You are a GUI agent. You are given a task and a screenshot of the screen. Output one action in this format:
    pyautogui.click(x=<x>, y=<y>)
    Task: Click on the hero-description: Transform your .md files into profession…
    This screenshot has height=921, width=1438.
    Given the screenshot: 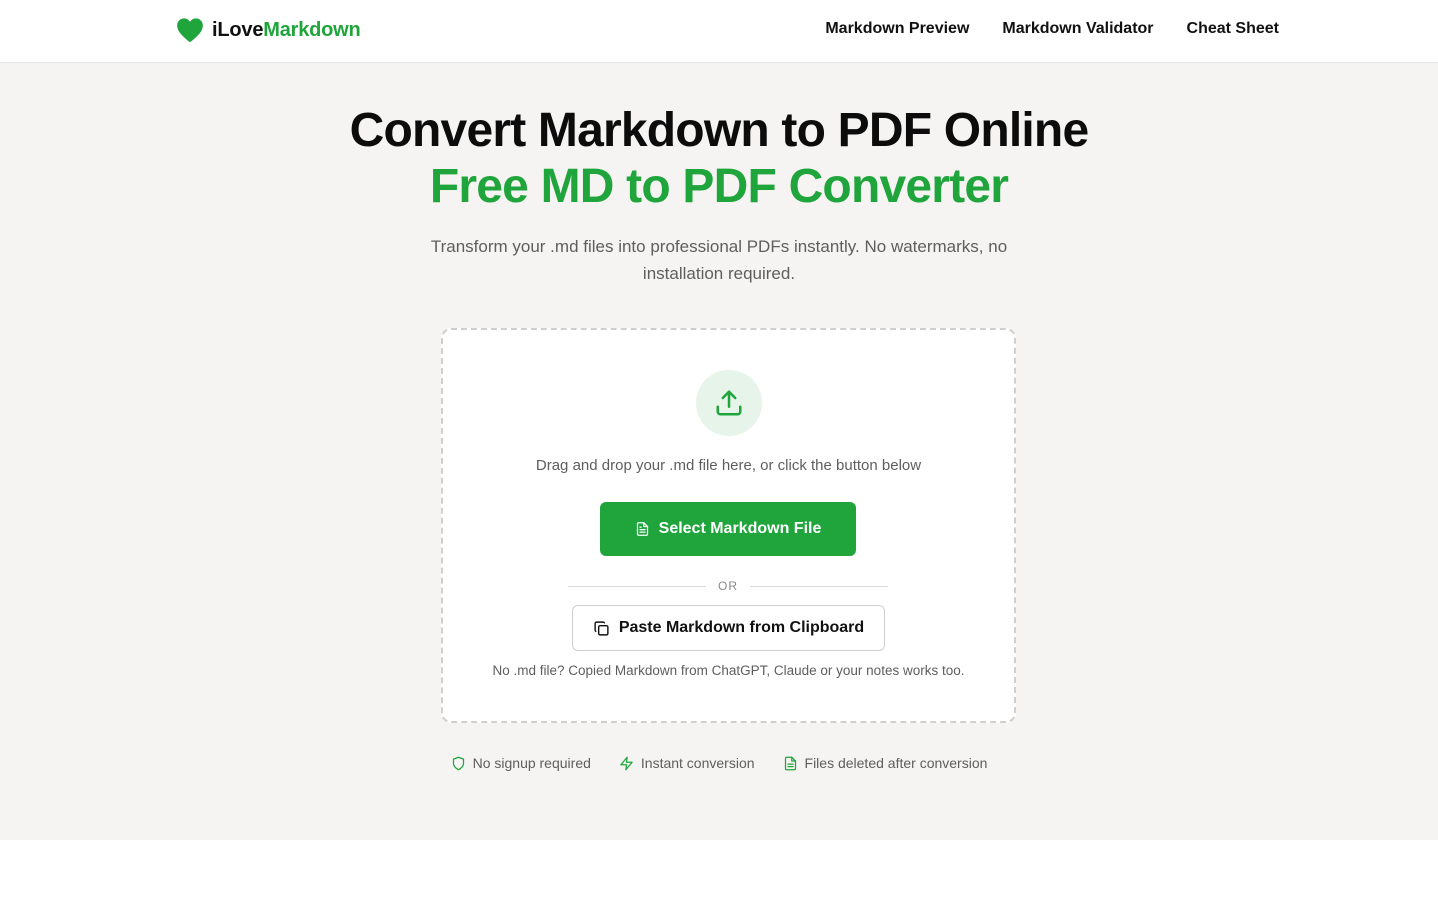 What is the action you would take?
    pyautogui.click(x=719, y=260)
    